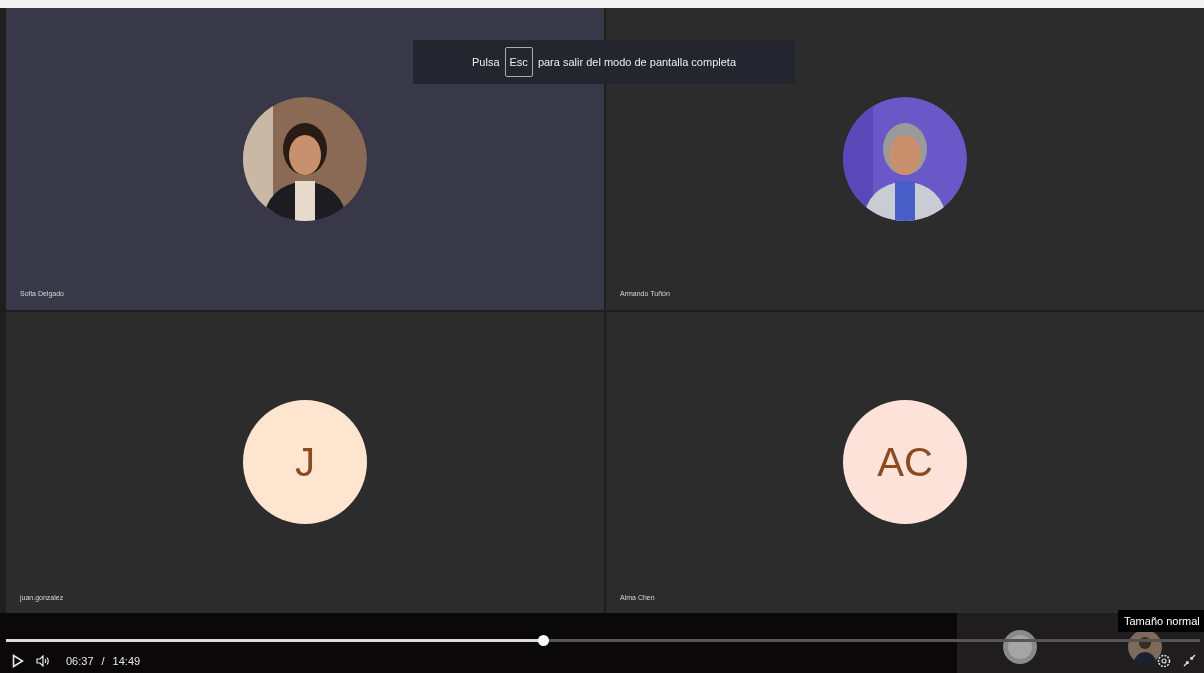 This screenshot has width=1204, height=673. I want to click on volume-button, so click(43, 661).